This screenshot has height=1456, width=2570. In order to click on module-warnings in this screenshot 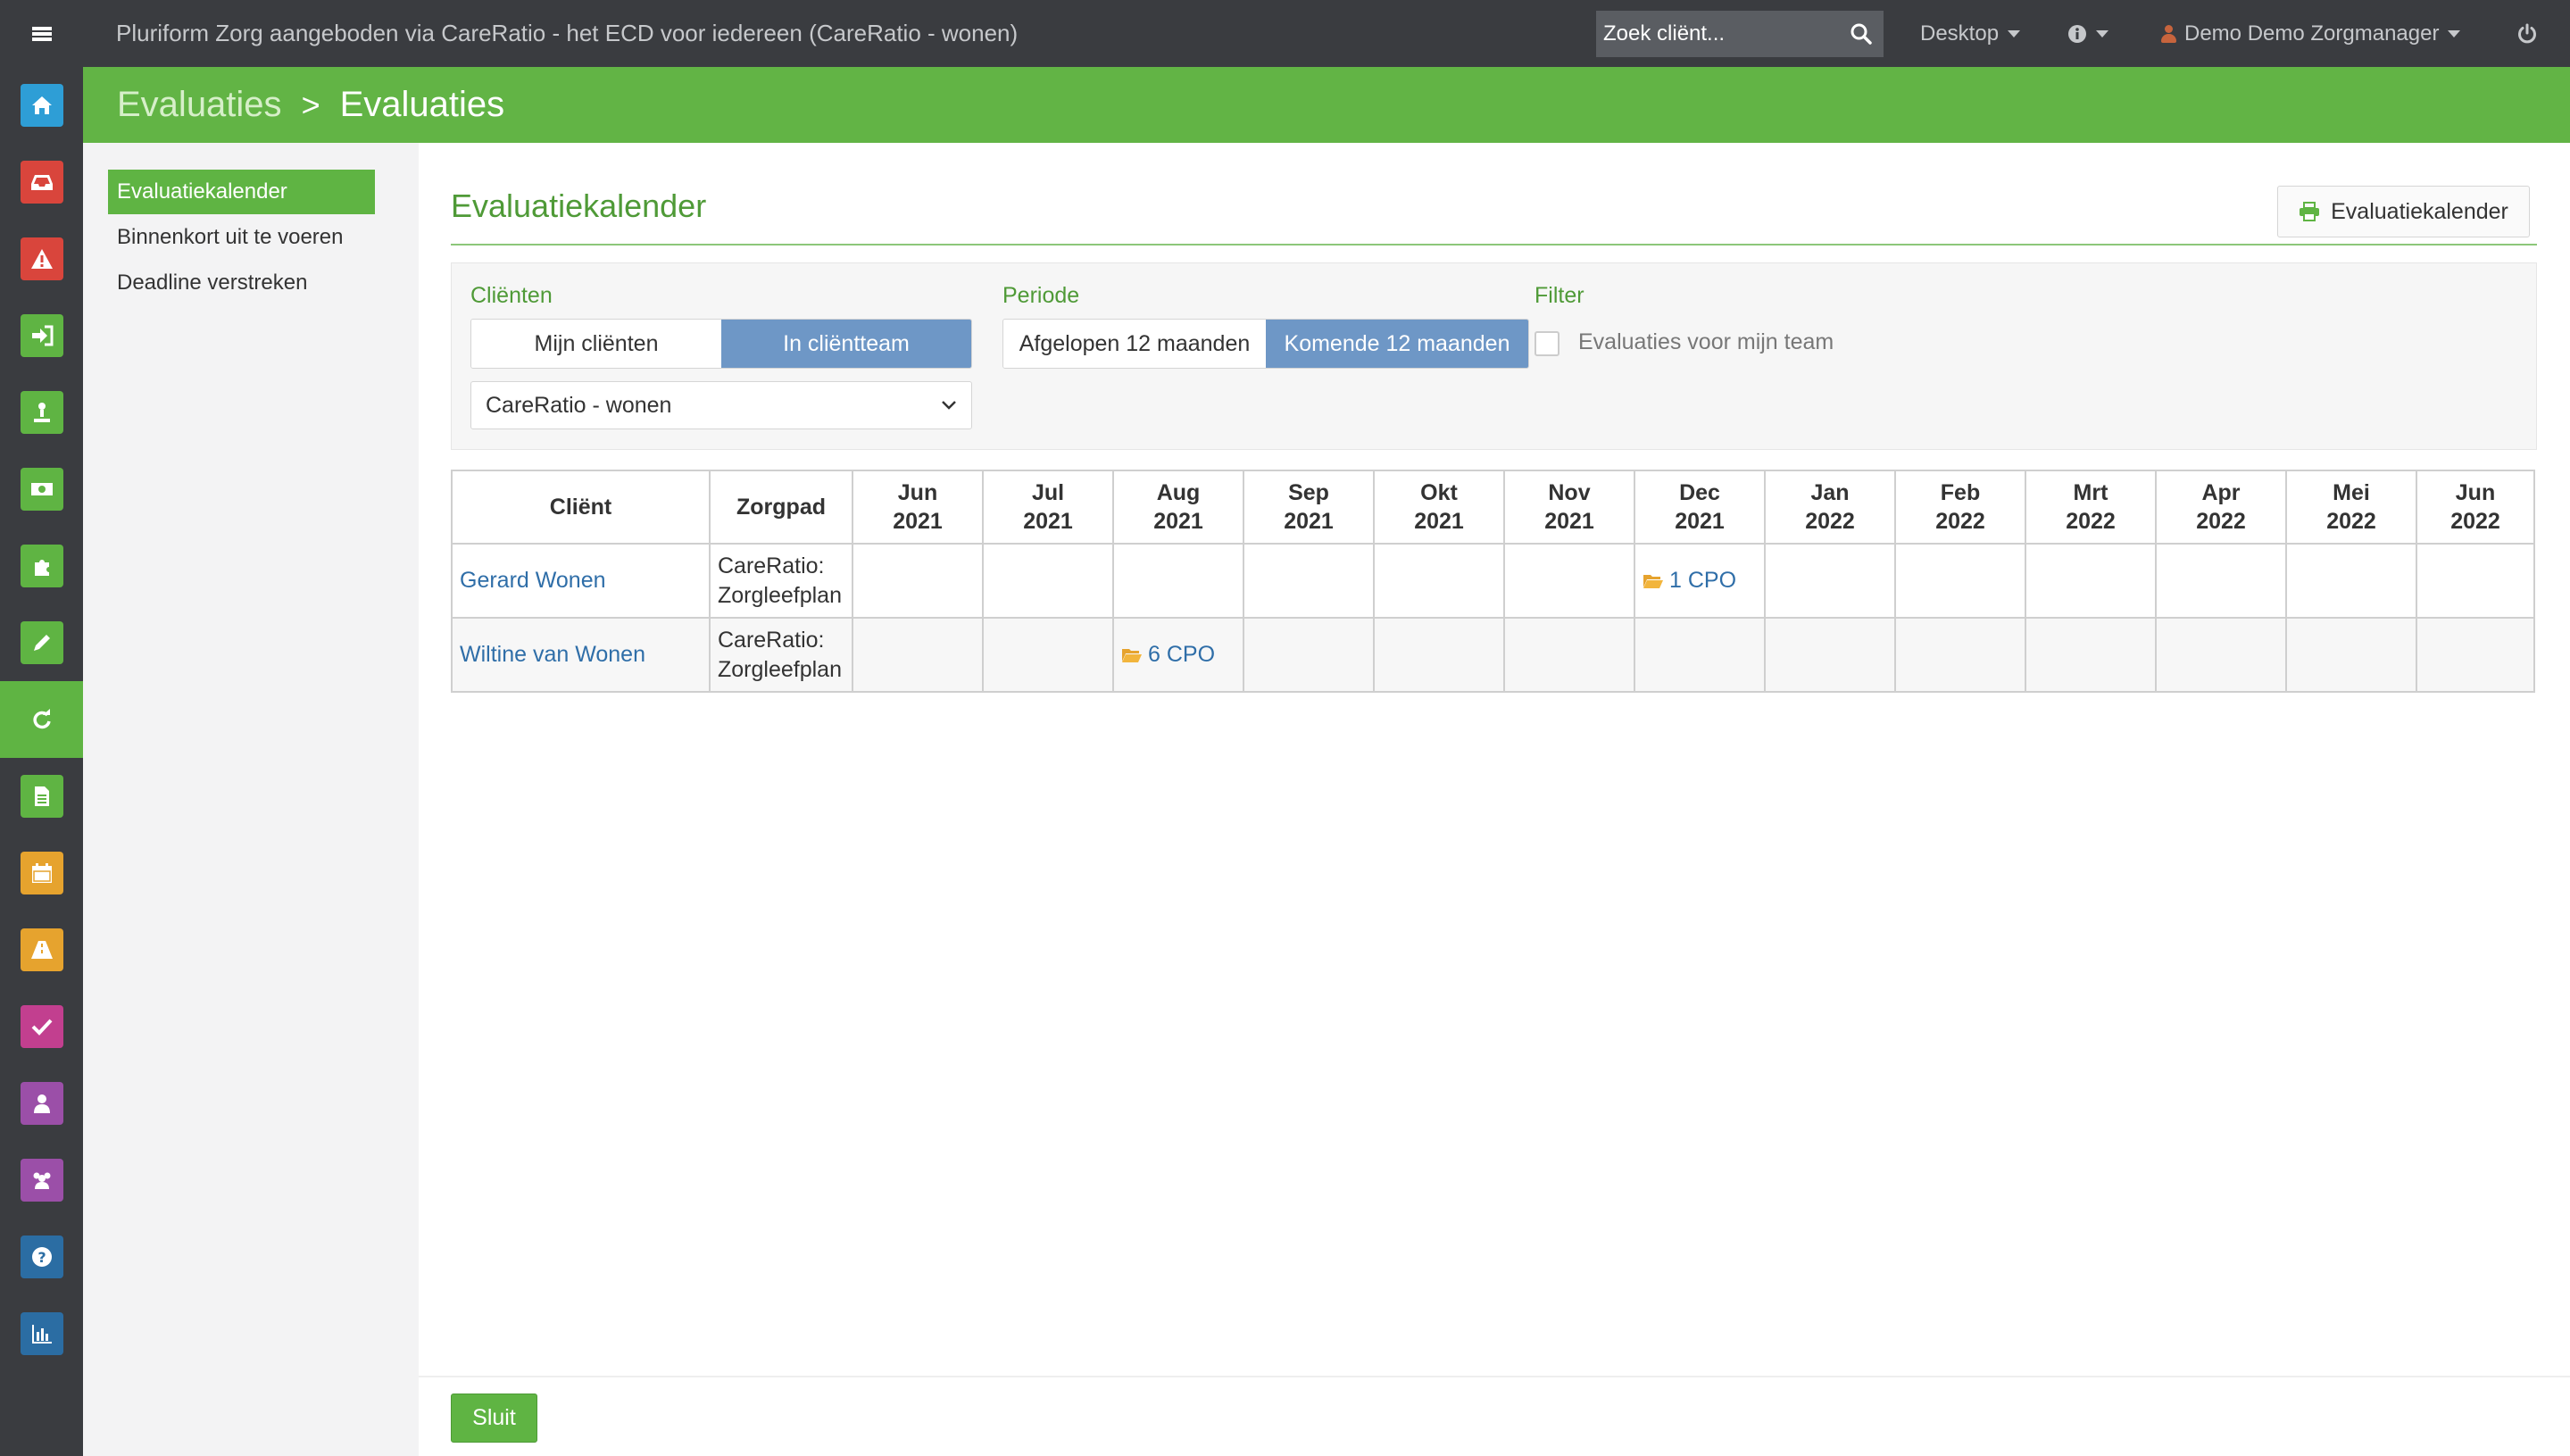, I will do `click(41, 258)`.